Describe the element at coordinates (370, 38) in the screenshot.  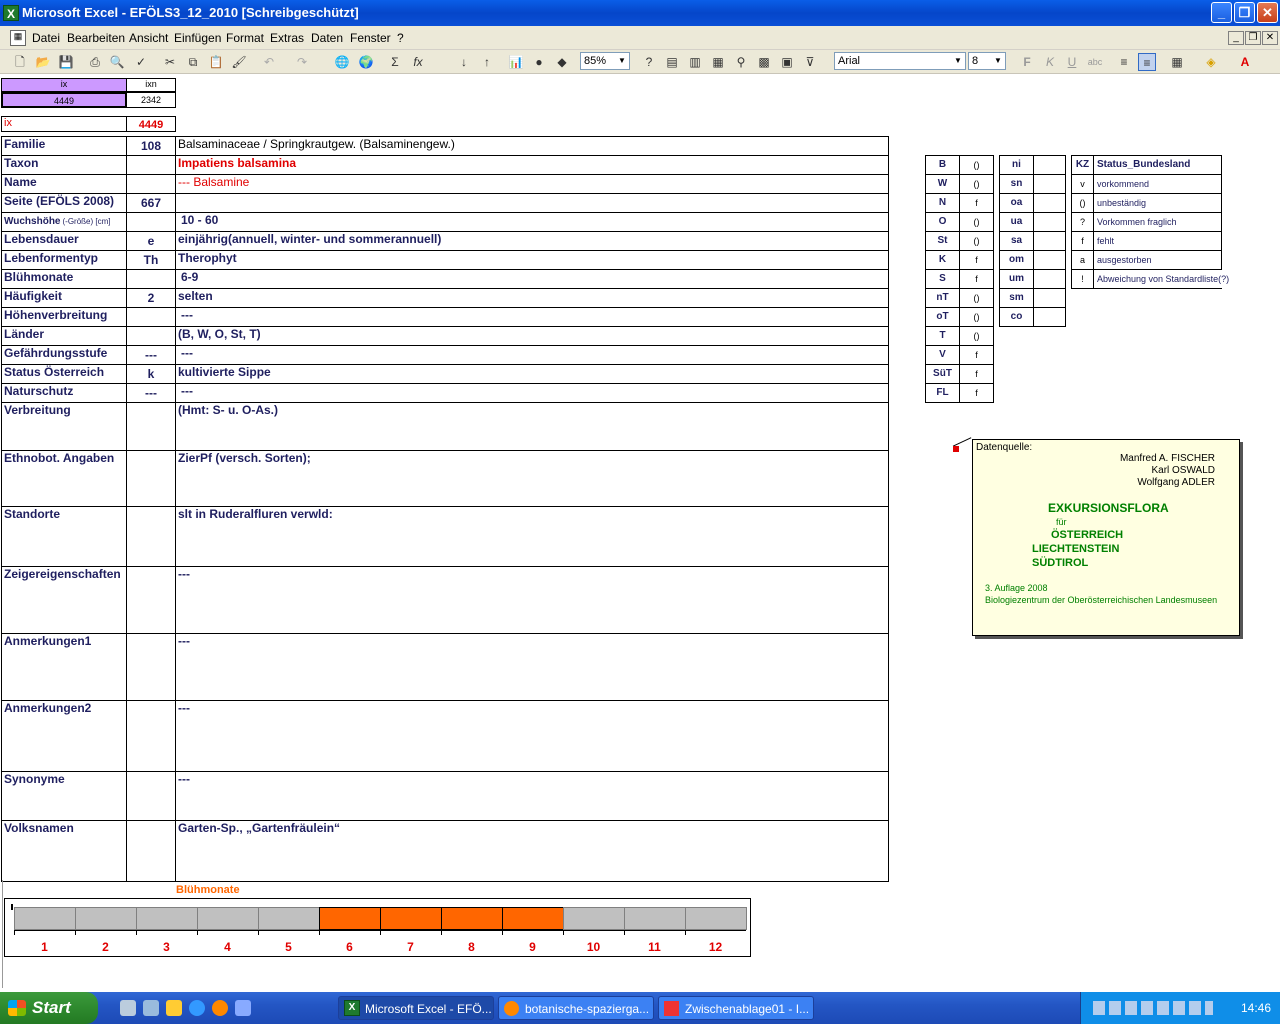
I see `menu-fenster: Fenster` at that location.